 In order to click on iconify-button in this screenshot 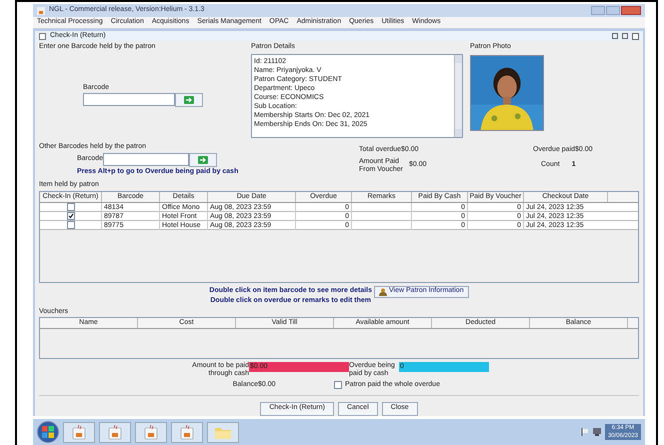, I will do `click(615, 35)`.